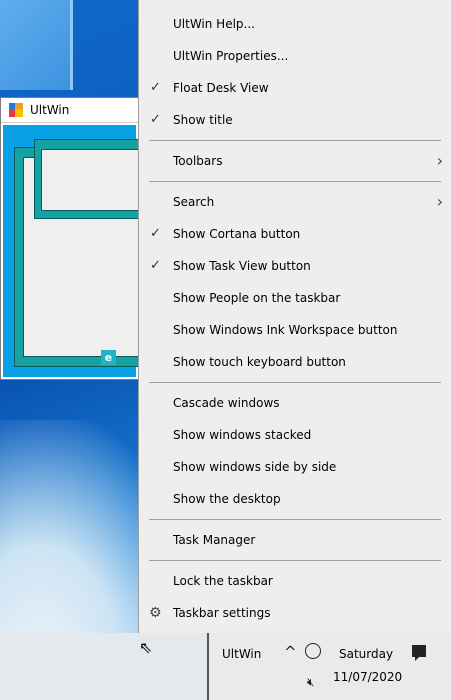 This screenshot has width=451, height=700. Describe the element at coordinates (295, 266) in the screenshot. I see `menu-item-show-task-view-button: ✓ Show Task View button` at that location.